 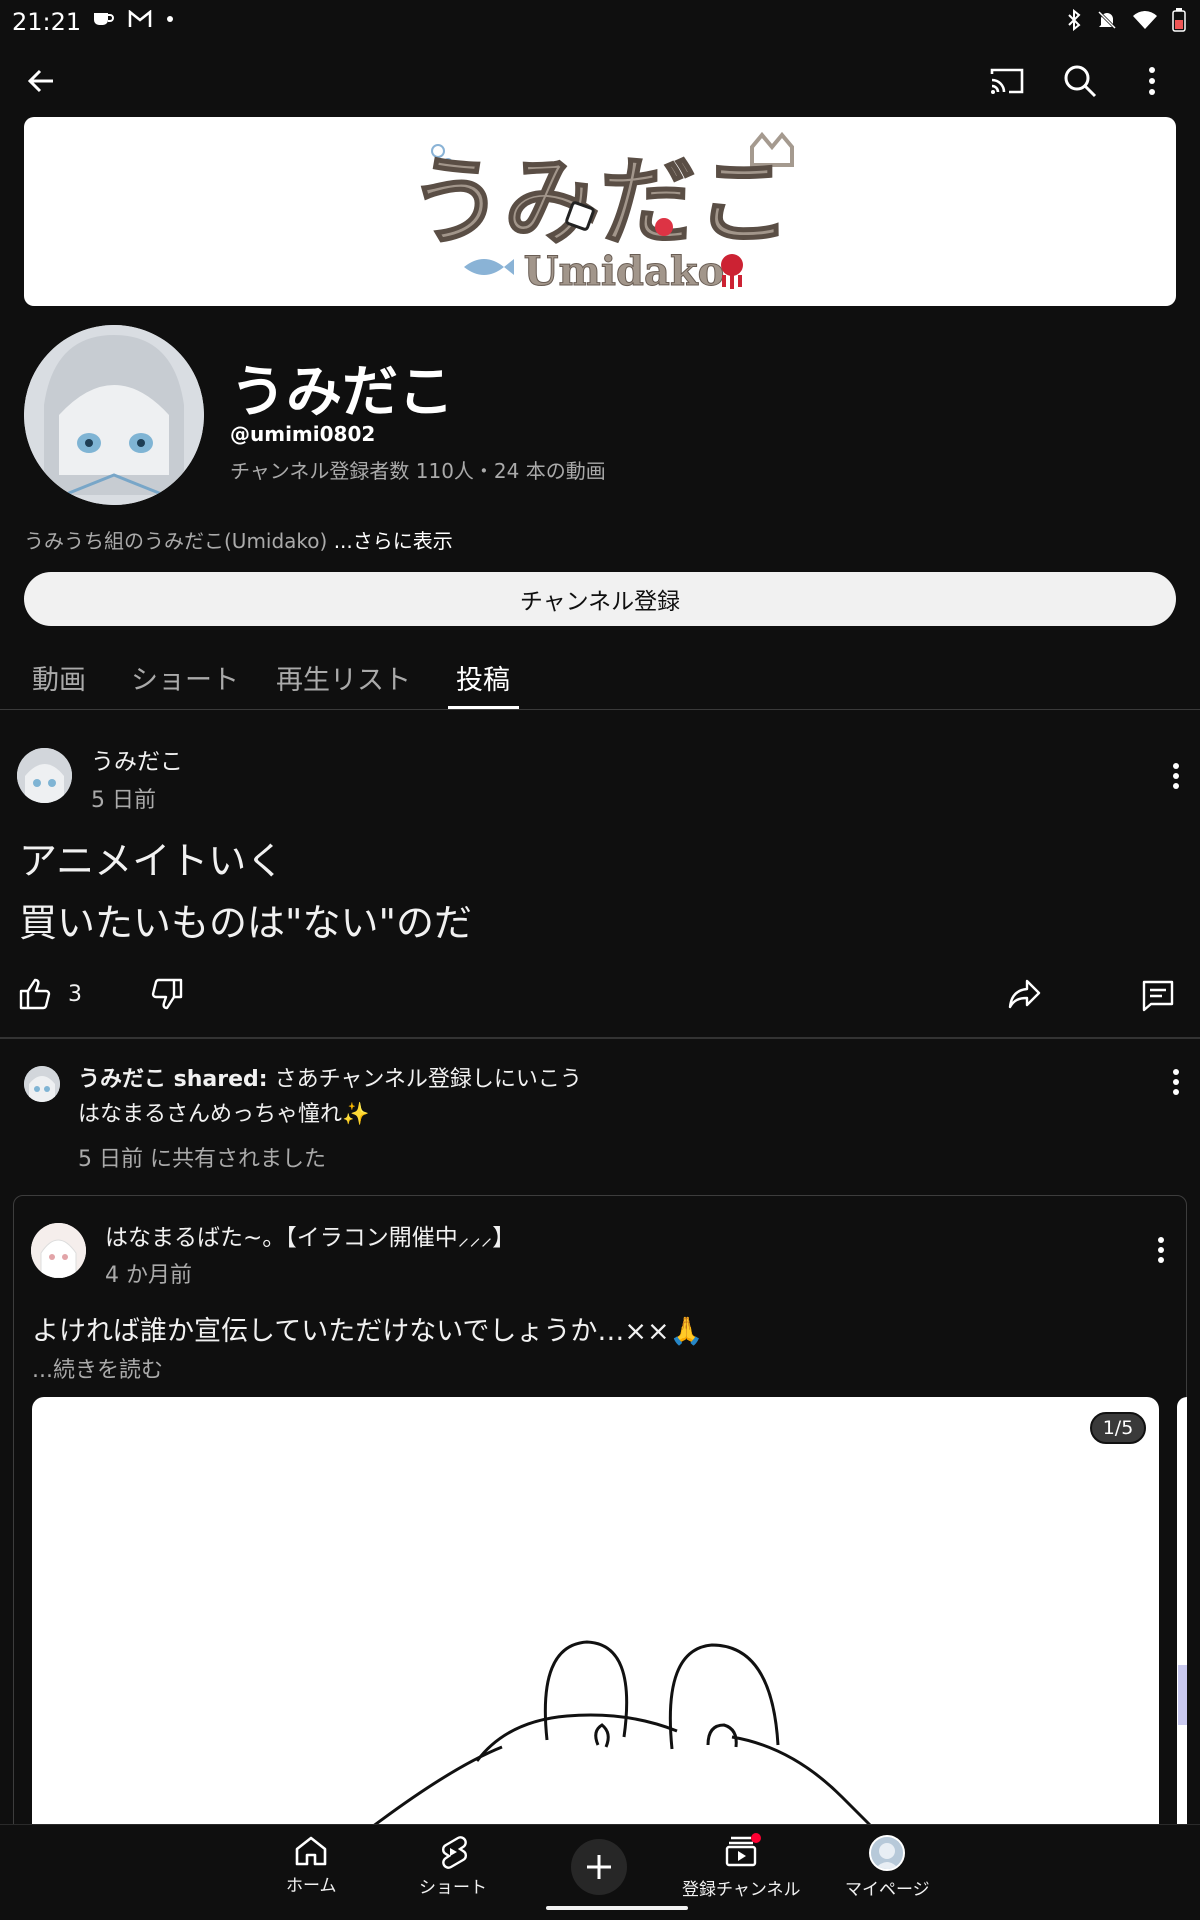 I want to click on tab-posts: 投稿, so click(x=483, y=677).